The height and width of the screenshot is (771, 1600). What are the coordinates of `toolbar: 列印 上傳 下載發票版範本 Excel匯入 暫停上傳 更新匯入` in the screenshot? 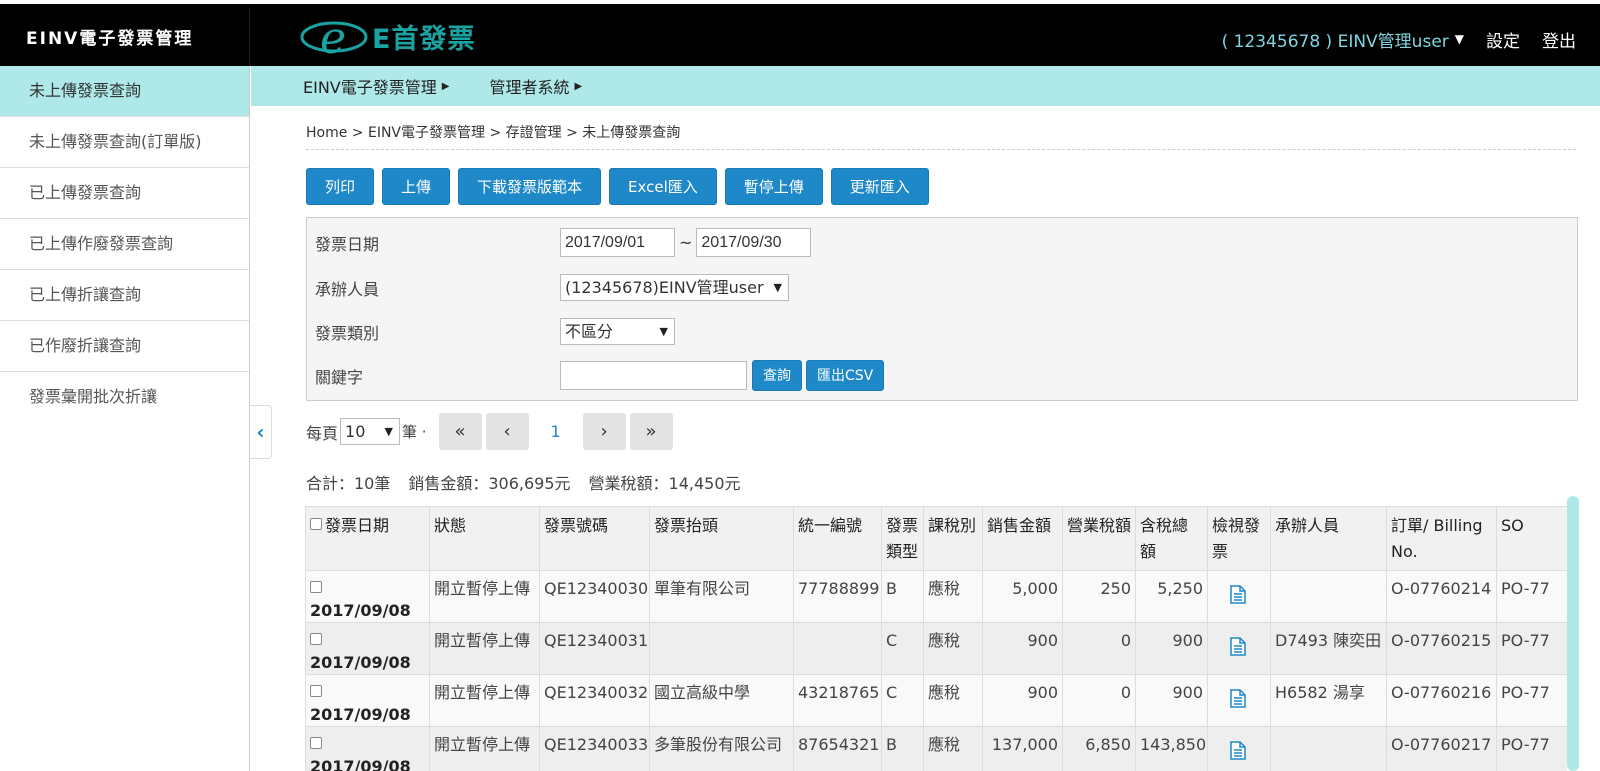 It's located at (617, 186).